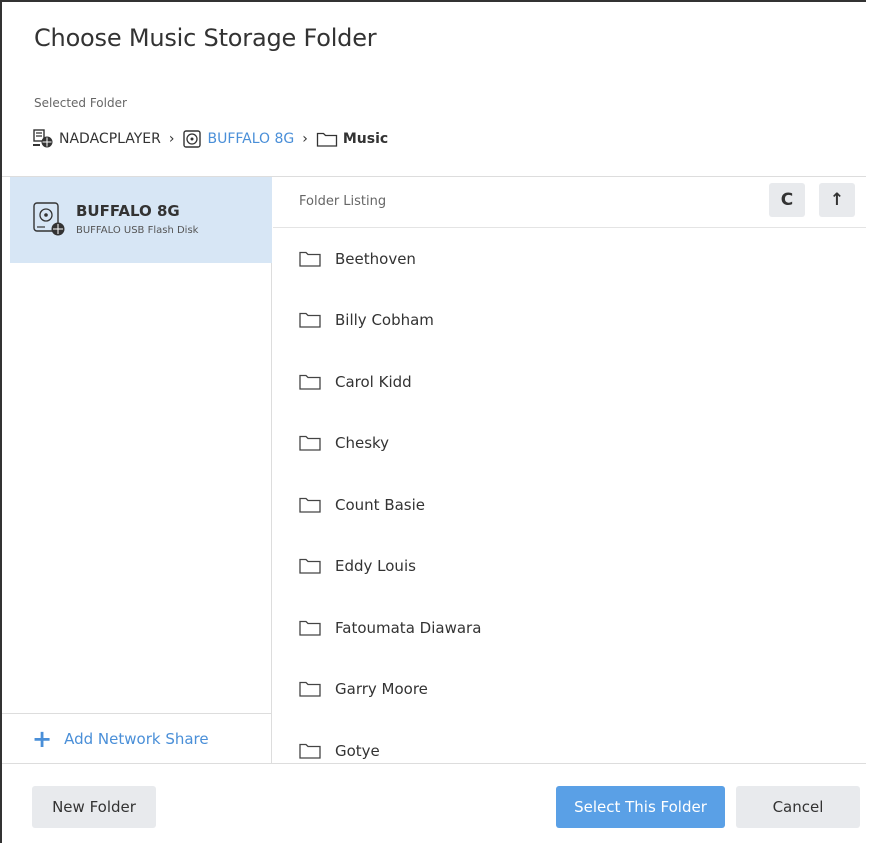 Image resolution: width=870 pixels, height=845 pixels. What do you see at coordinates (384, 320) in the screenshot?
I see `folder-name: Billy Cobham` at bounding box center [384, 320].